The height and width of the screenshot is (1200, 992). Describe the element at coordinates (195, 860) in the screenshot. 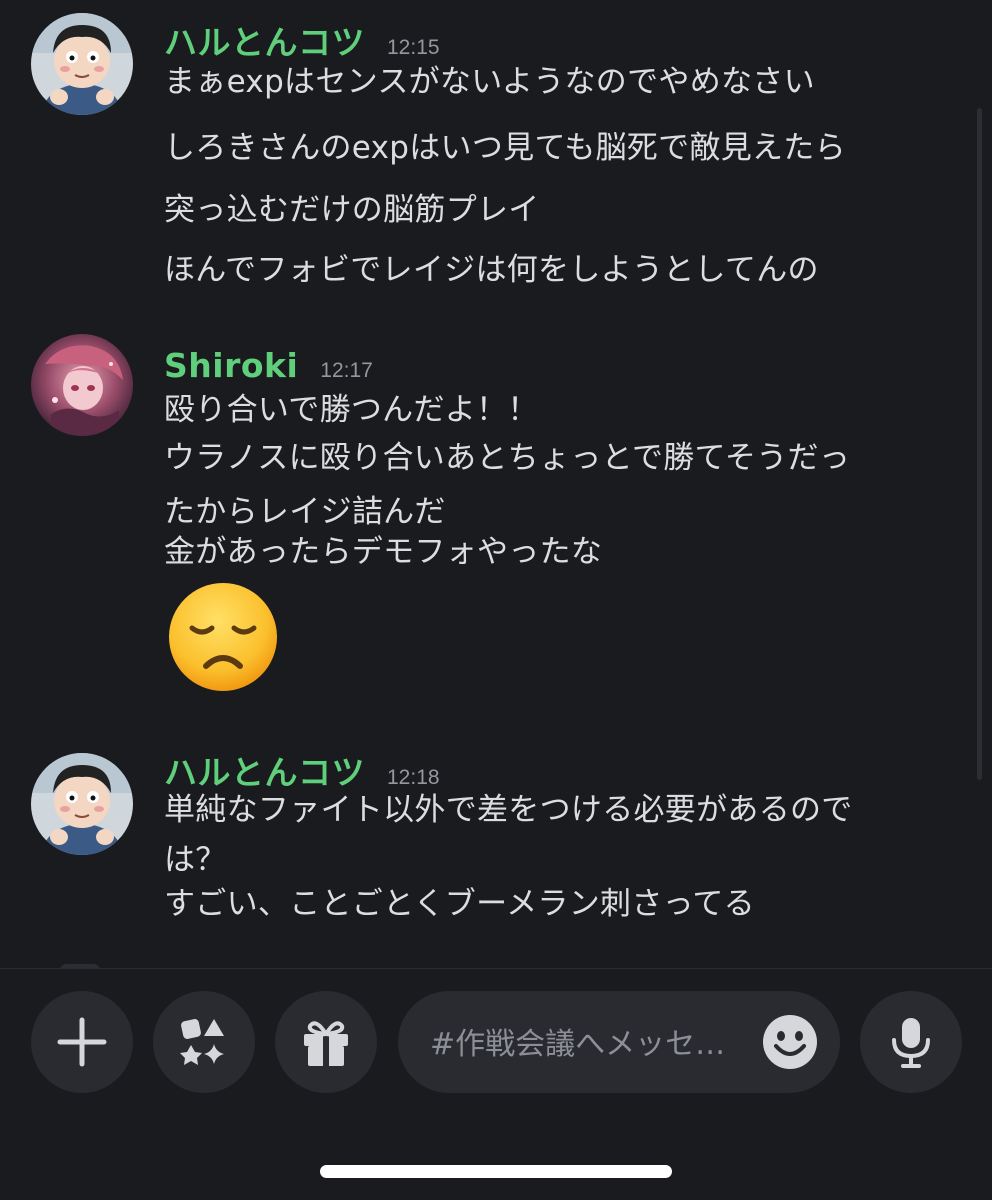

I see `message-text: は？` at that location.